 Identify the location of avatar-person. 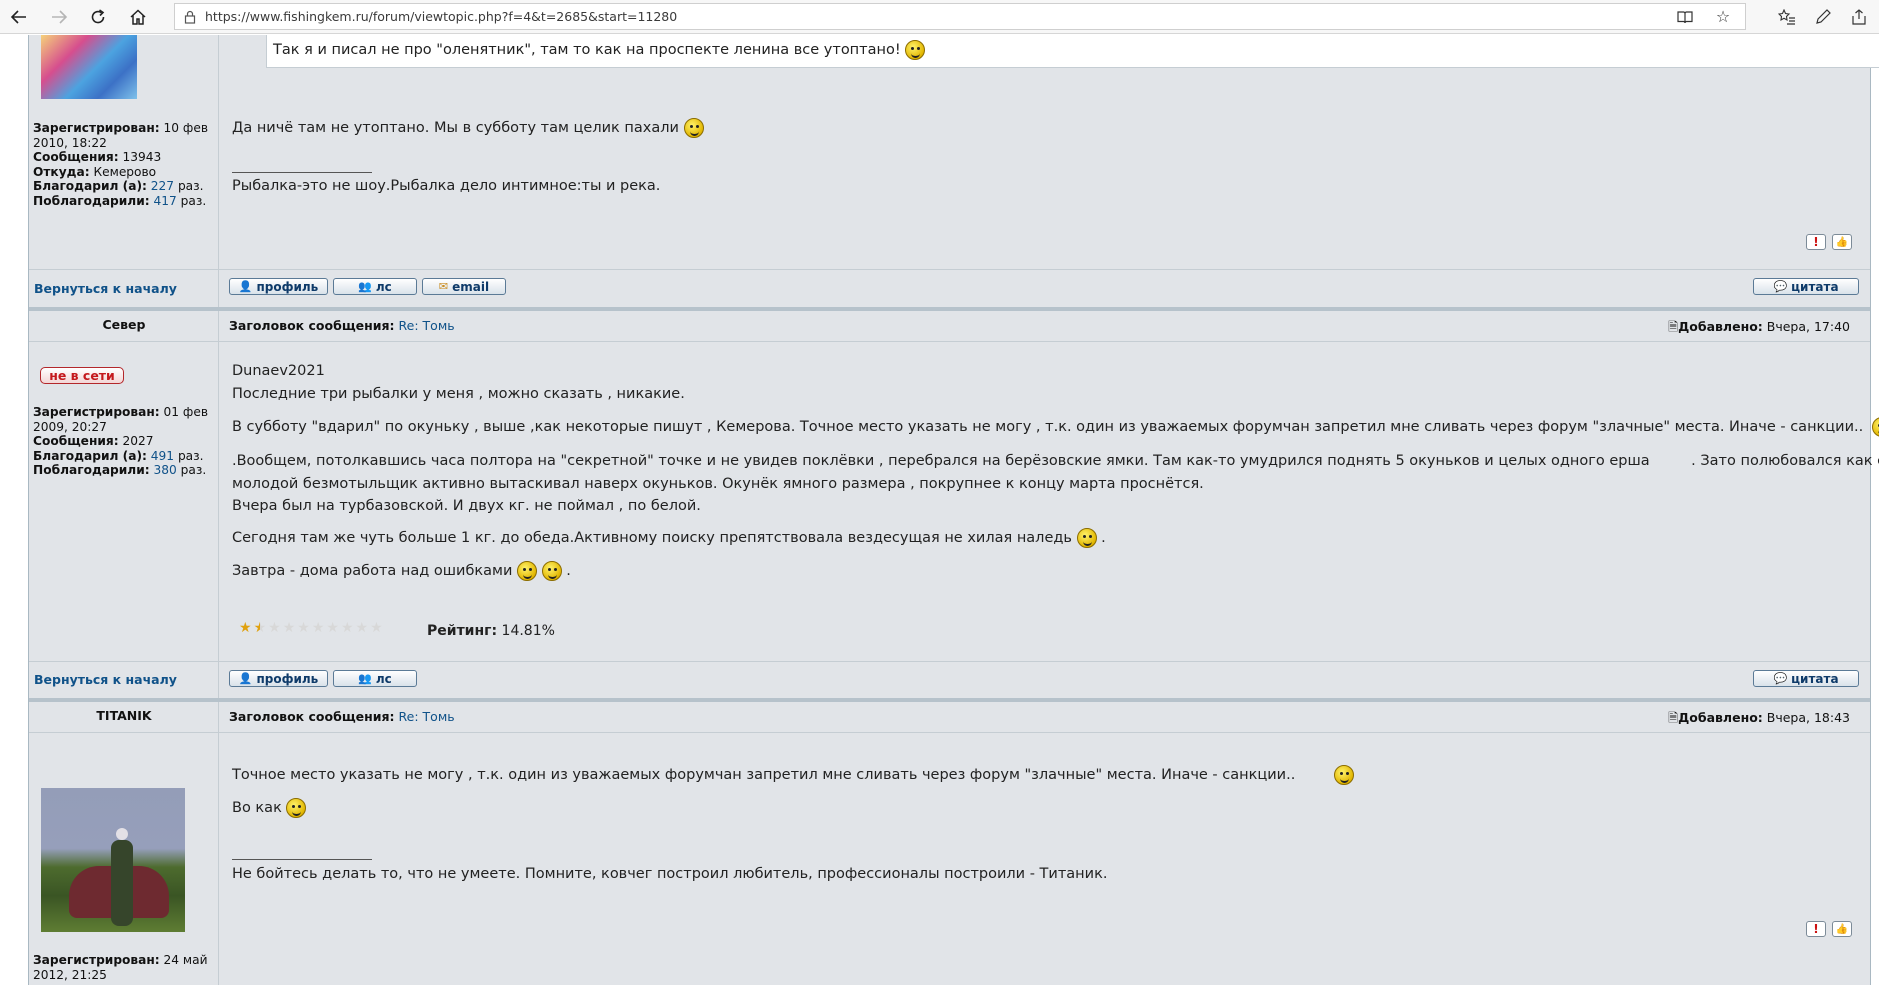
(122, 877).